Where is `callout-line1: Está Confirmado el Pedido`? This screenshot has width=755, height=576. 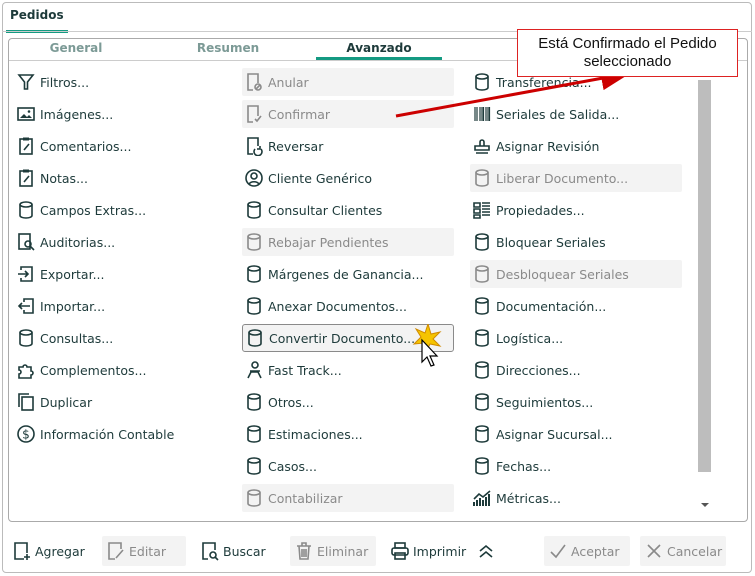 callout-line1: Está Confirmado el Pedido is located at coordinates (627, 43).